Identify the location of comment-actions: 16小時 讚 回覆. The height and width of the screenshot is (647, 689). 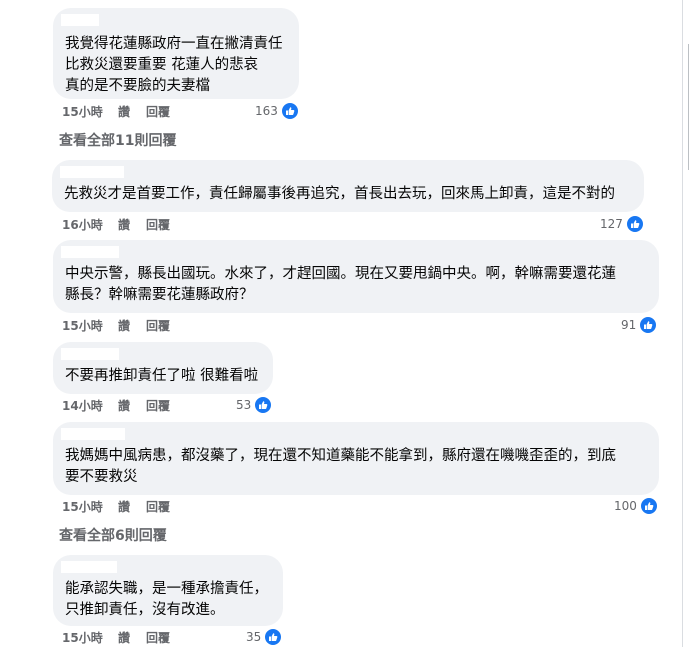
(182, 225).